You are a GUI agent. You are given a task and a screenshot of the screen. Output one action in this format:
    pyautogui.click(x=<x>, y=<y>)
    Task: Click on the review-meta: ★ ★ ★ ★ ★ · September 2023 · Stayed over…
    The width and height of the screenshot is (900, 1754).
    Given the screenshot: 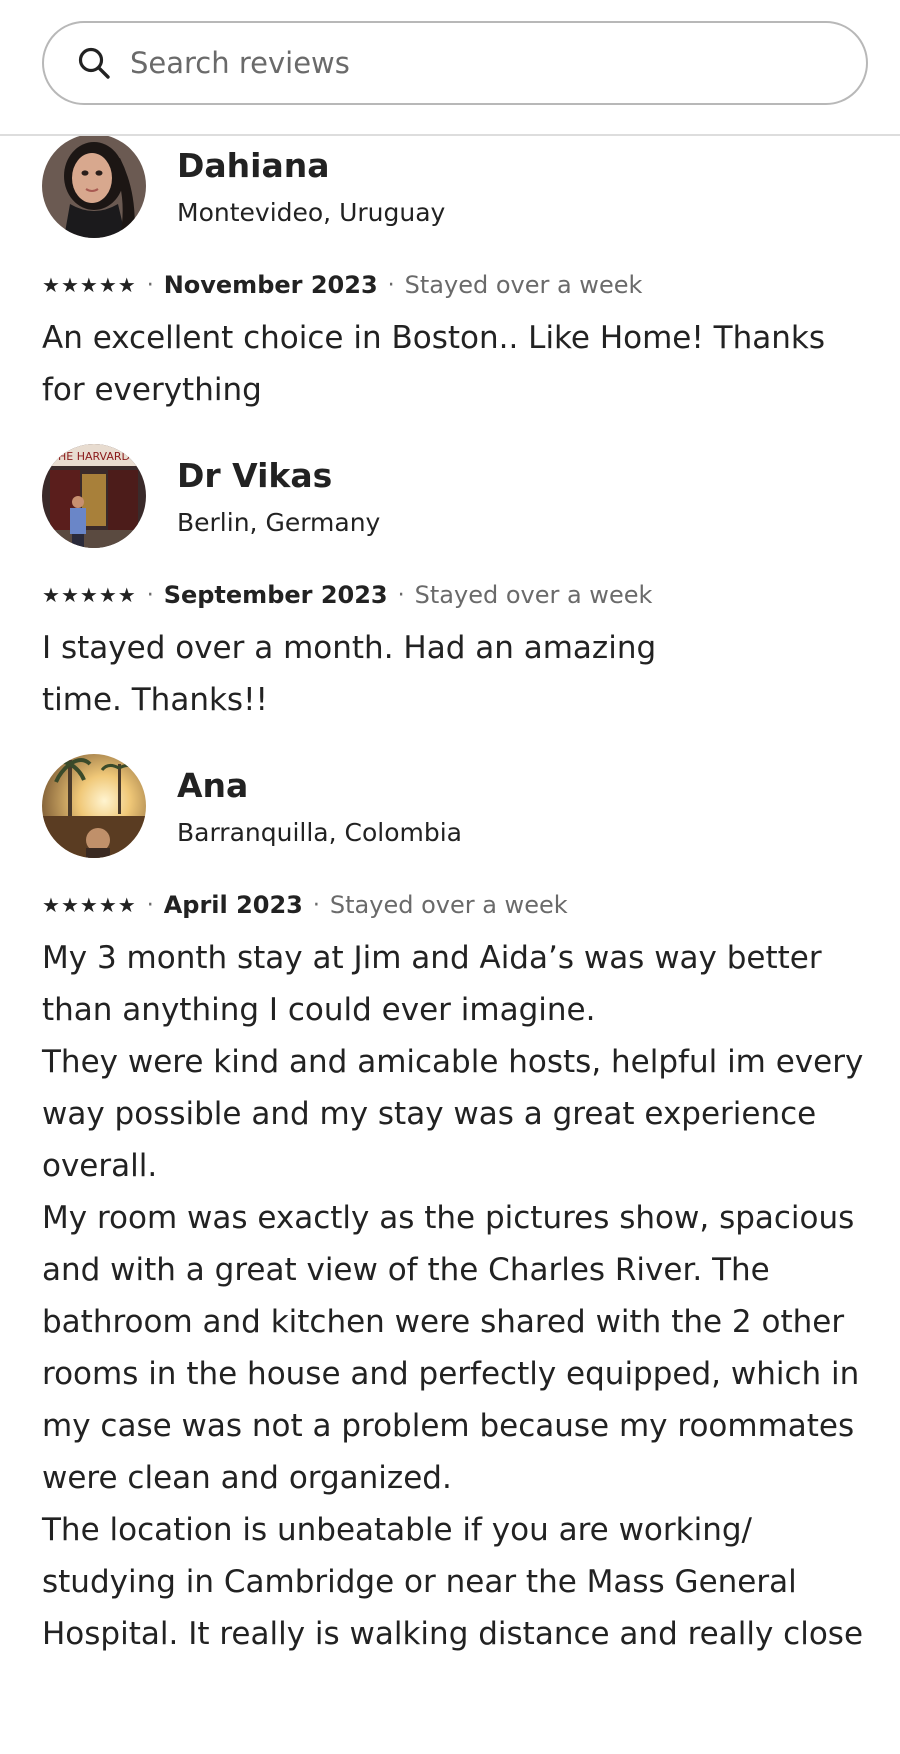 What is the action you would take?
    pyautogui.click(x=347, y=595)
    